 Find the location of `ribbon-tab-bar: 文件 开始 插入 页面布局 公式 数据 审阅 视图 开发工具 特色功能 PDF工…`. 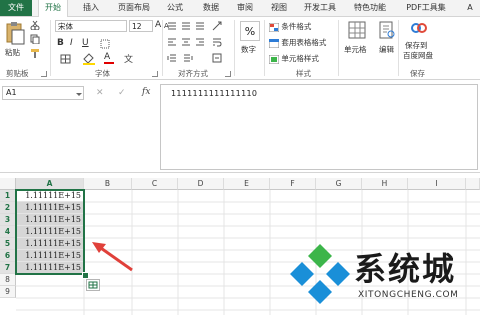

ribbon-tab-bar: 文件 开始 插入 页面布局 公式 数据 审阅 视图 开发工具 特色功能 PDF工… is located at coordinates (240, 8).